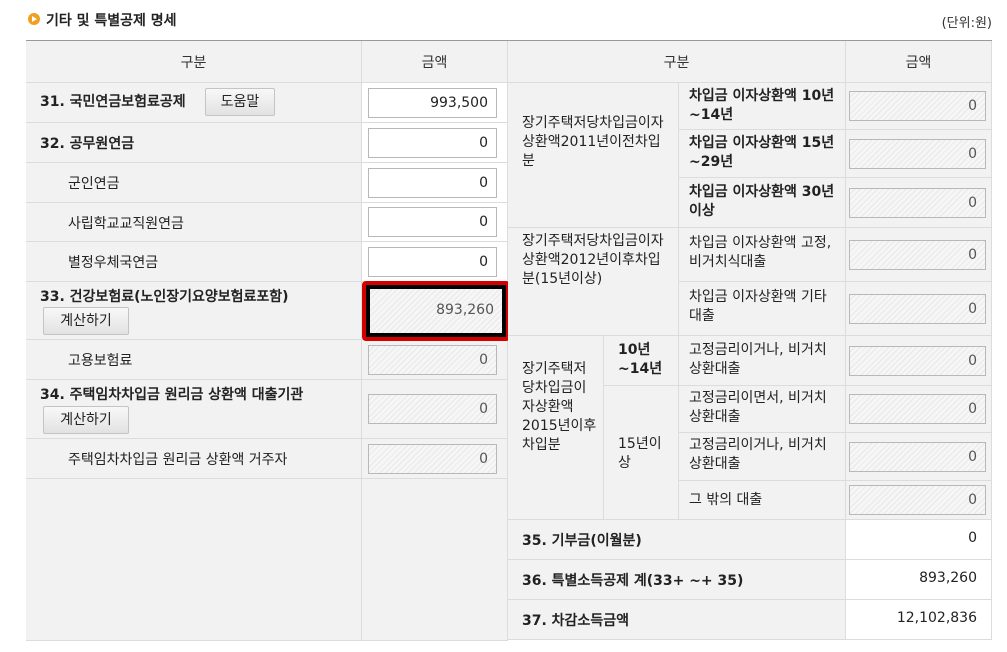  I want to click on group-2011-cell: 장기주택저당차입금이자상환액2011년이전차입분, so click(593, 155).